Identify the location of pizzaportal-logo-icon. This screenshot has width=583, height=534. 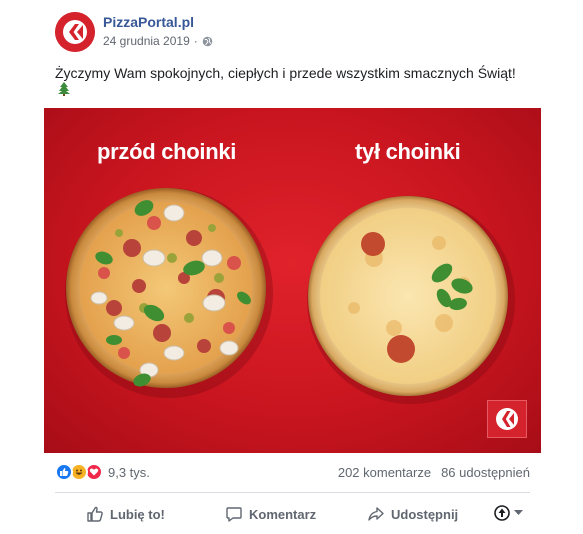
(75, 32).